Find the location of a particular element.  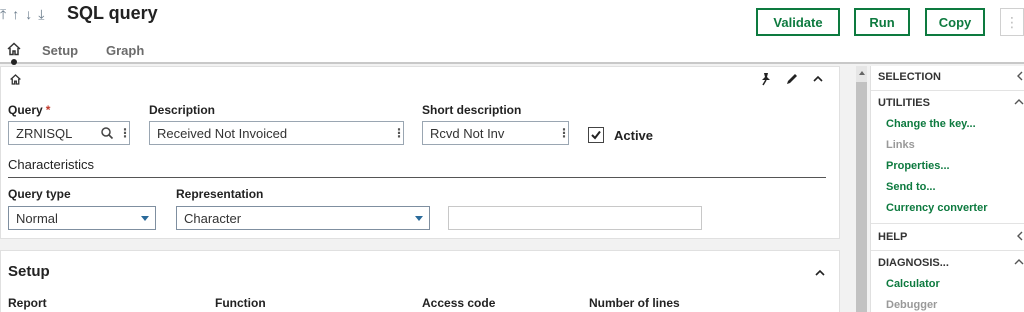

first-record-icon: ⤒ is located at coordinates (3, 14).